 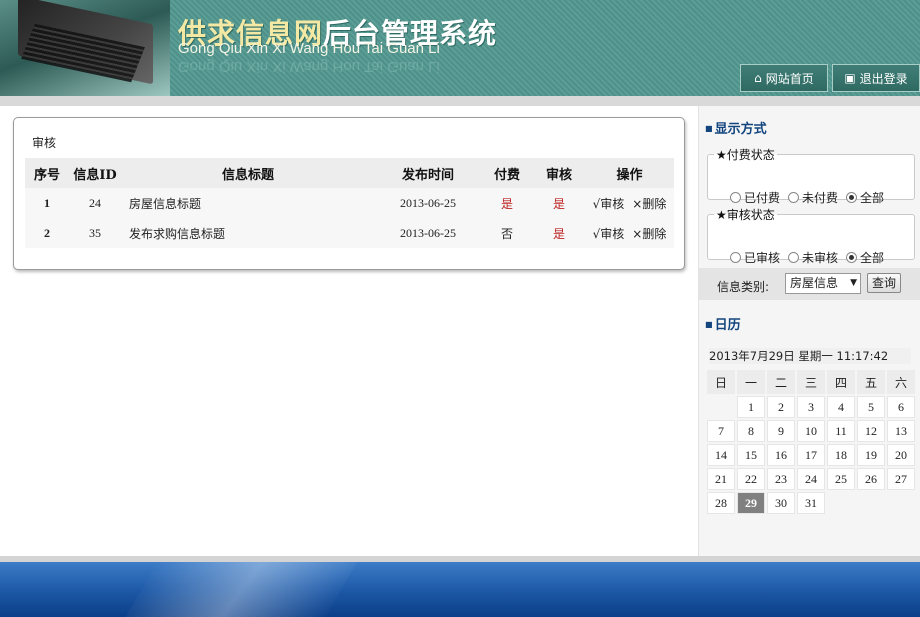 I want to click on calendar-day: 20, so click(x=901, y=455).